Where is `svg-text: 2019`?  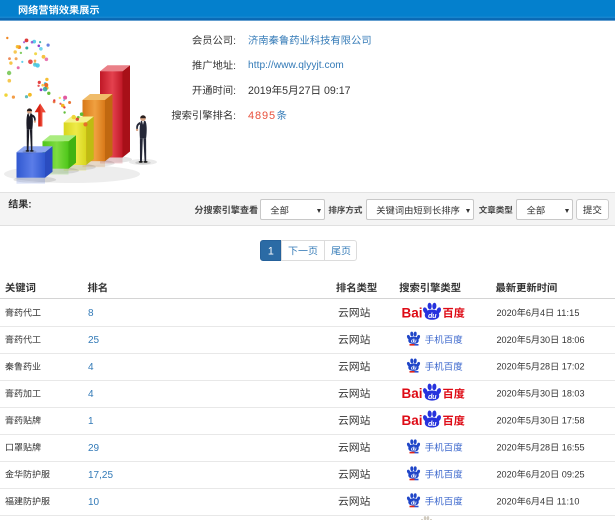 svg-text: 2019 is located at coordinates (260, 91).